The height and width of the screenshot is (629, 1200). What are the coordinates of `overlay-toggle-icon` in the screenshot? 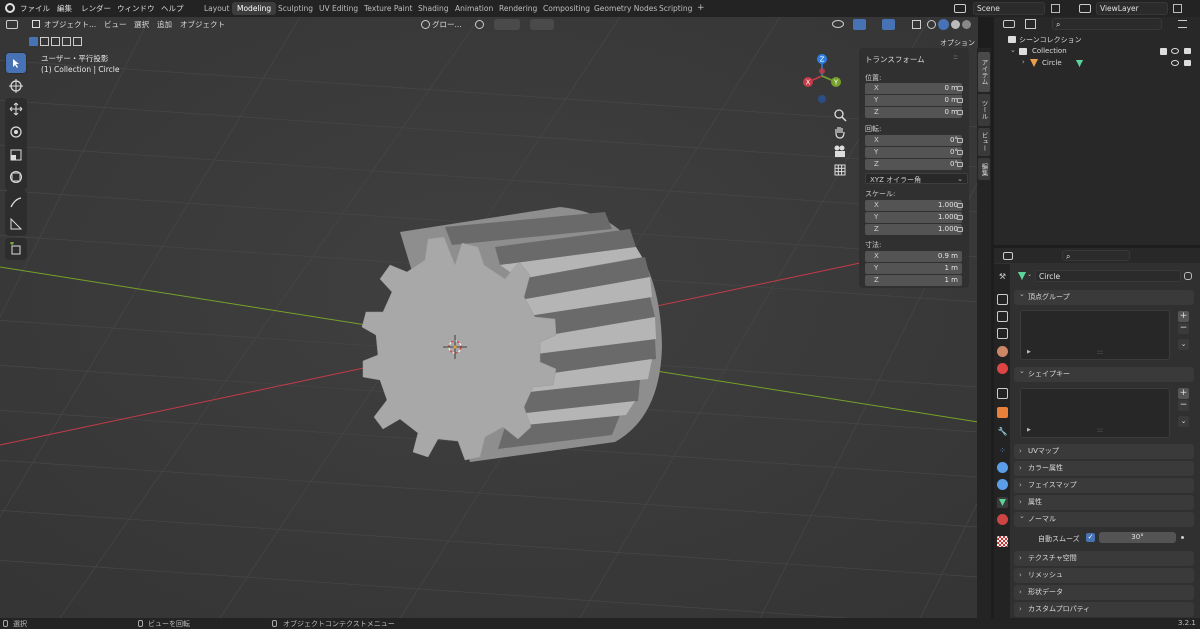 It's located at (888, 24).